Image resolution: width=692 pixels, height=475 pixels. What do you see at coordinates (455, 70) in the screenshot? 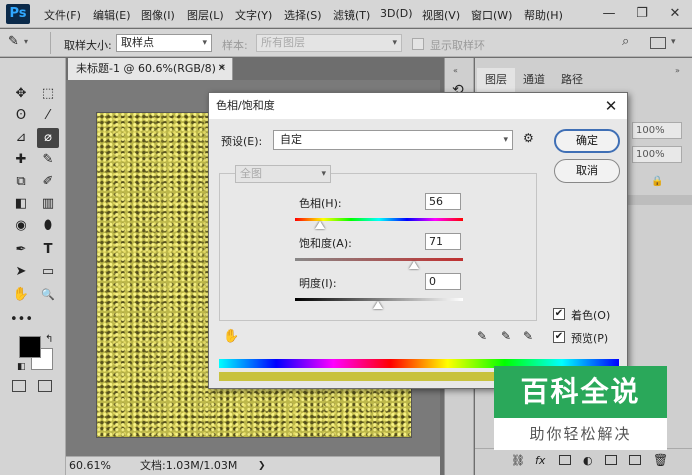
I see `collapse-icon: «` at bounding box center [455, 70].